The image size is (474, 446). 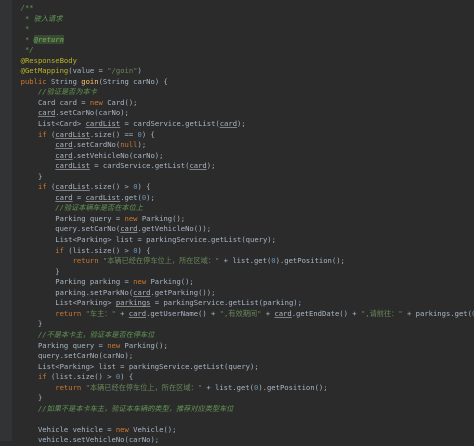 I want to click on code-token-plain: Parking parking =, so click(x=73, y=282).